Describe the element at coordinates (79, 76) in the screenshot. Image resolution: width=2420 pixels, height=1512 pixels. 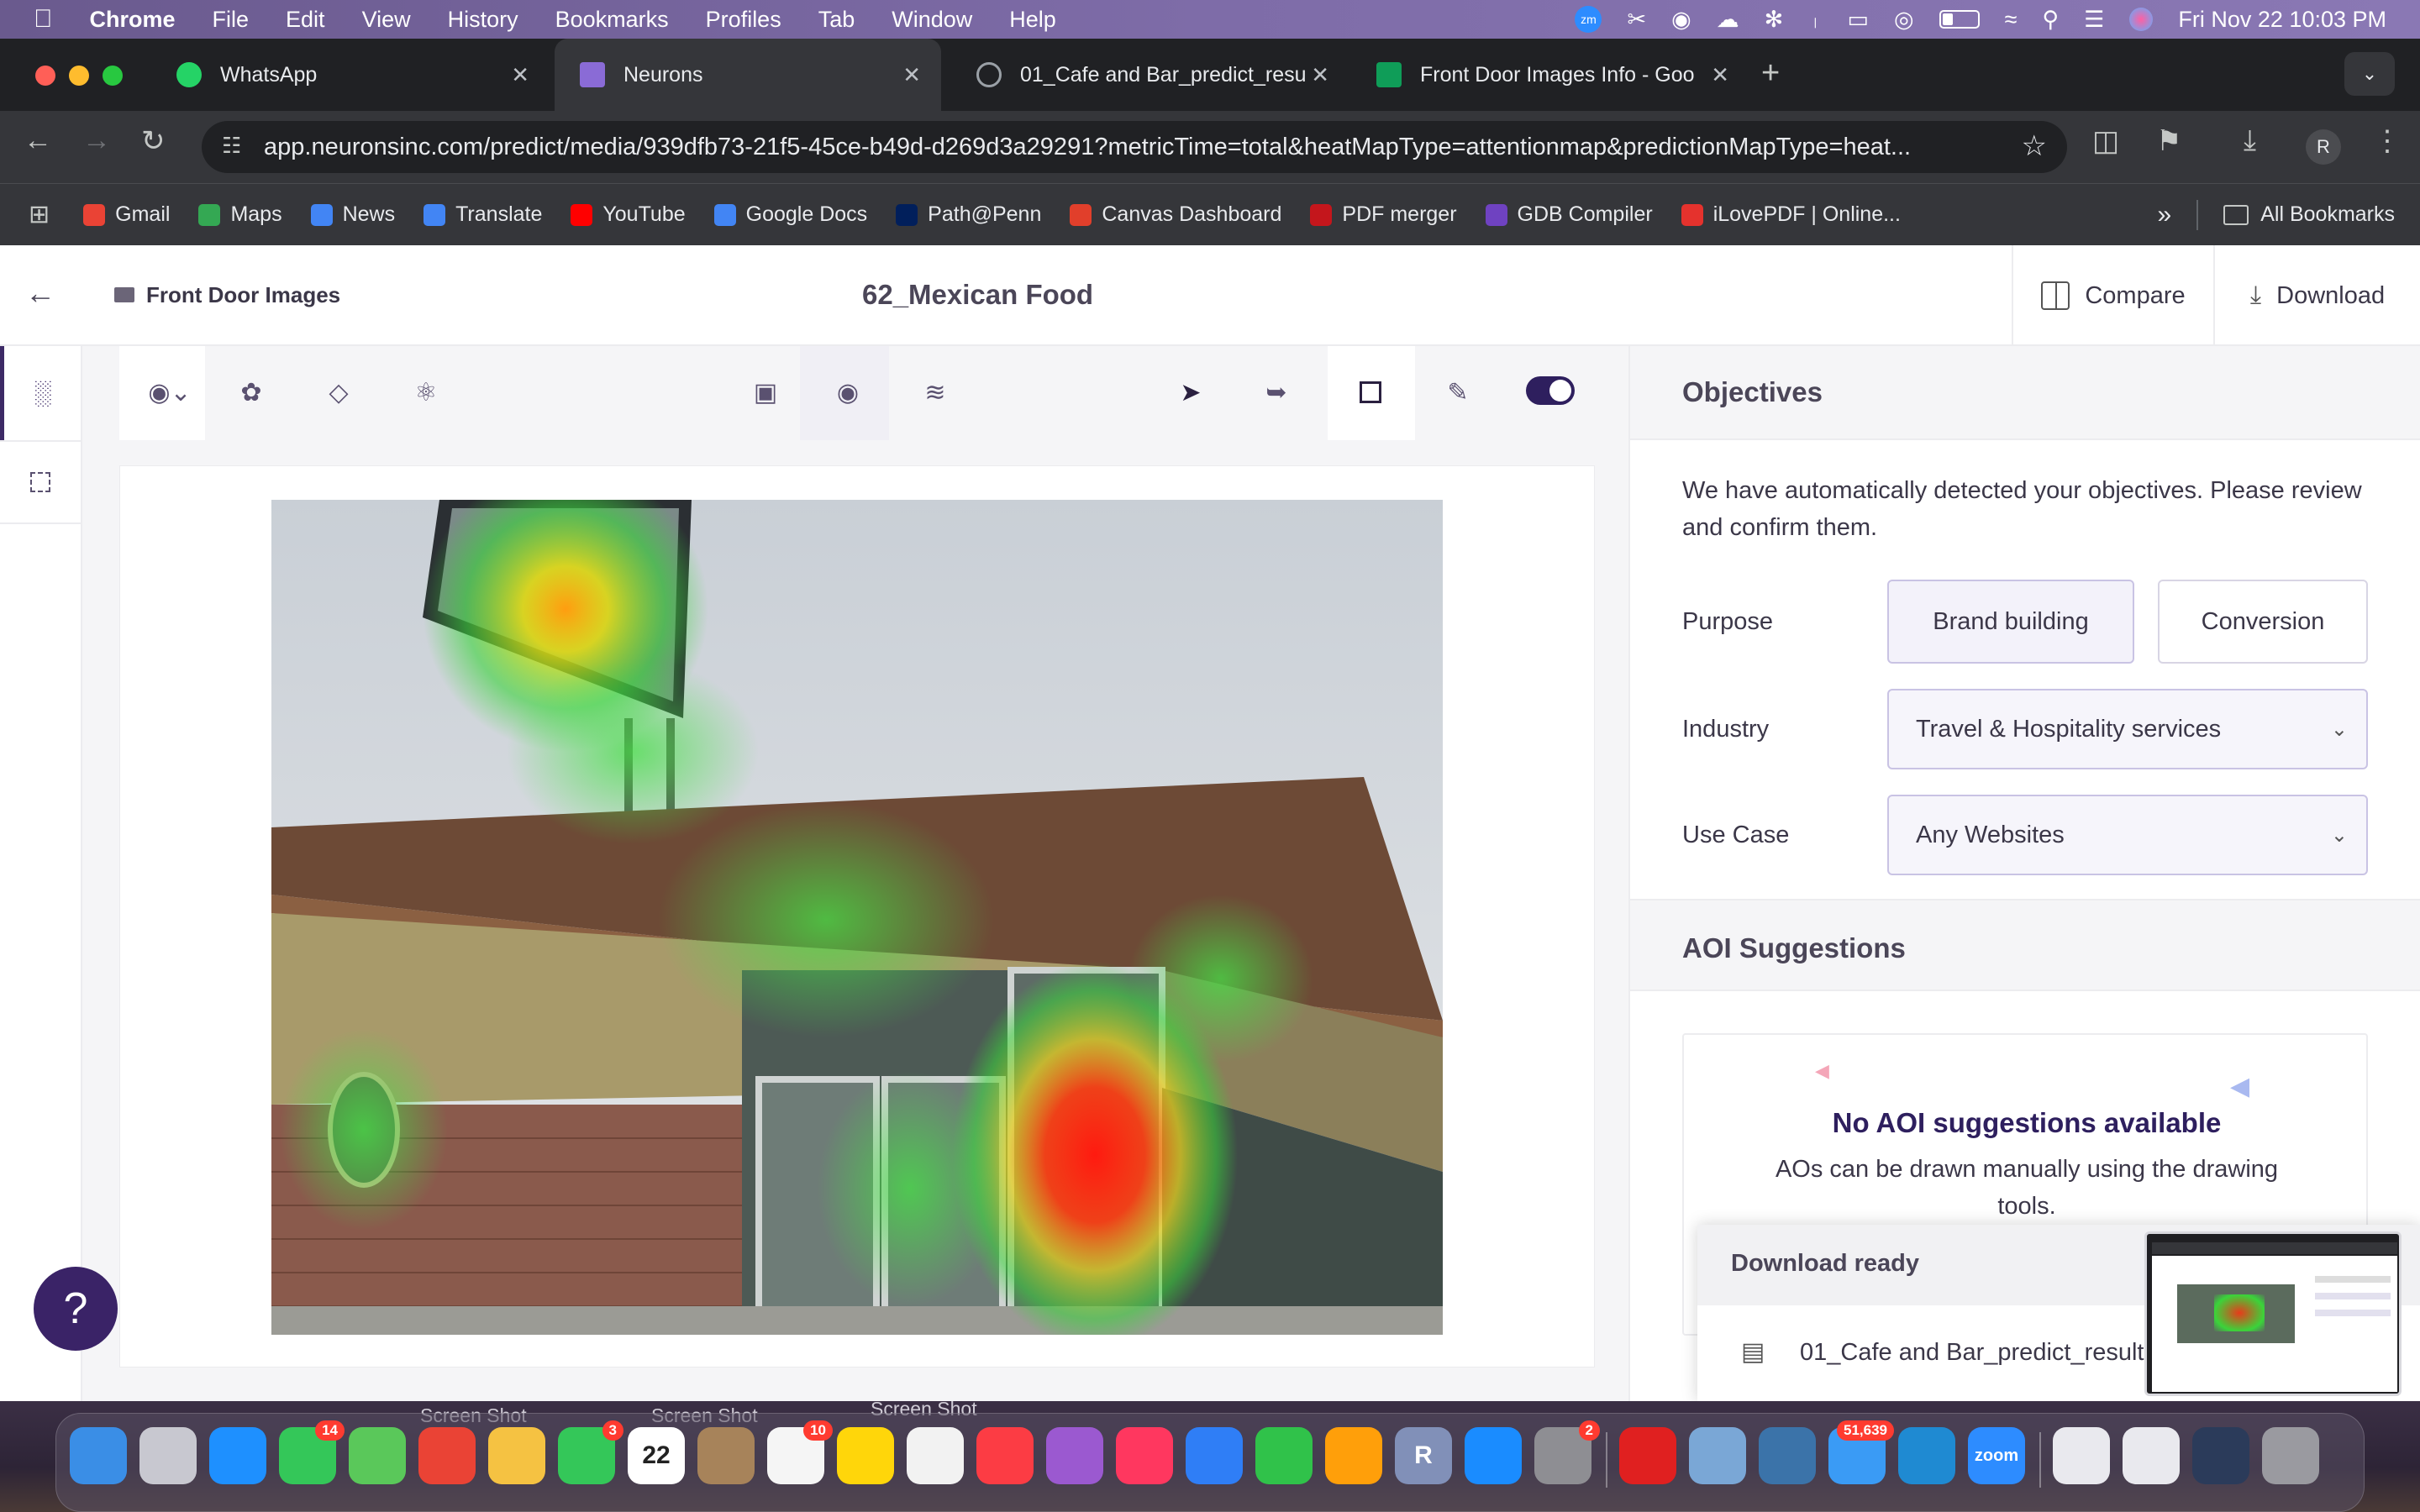
I see `minimize-window-button` at that location.